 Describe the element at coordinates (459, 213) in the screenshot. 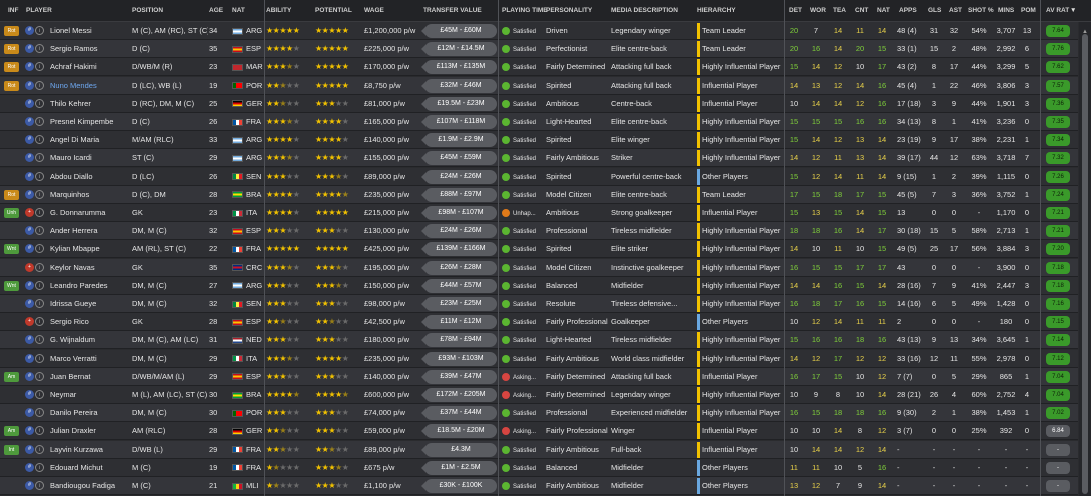

I see `transfer-value: £98M - £107M` at that location.